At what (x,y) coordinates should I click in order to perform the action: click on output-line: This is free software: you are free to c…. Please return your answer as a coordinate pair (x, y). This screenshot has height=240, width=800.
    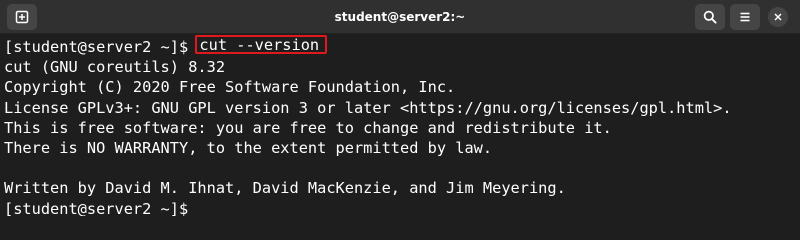
    Looking at the image, I should click on (308, 127).